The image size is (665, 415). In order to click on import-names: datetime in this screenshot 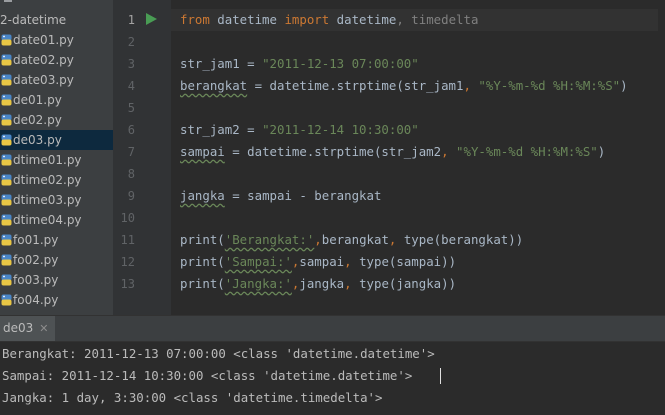, I will do `click(363, 19)`.